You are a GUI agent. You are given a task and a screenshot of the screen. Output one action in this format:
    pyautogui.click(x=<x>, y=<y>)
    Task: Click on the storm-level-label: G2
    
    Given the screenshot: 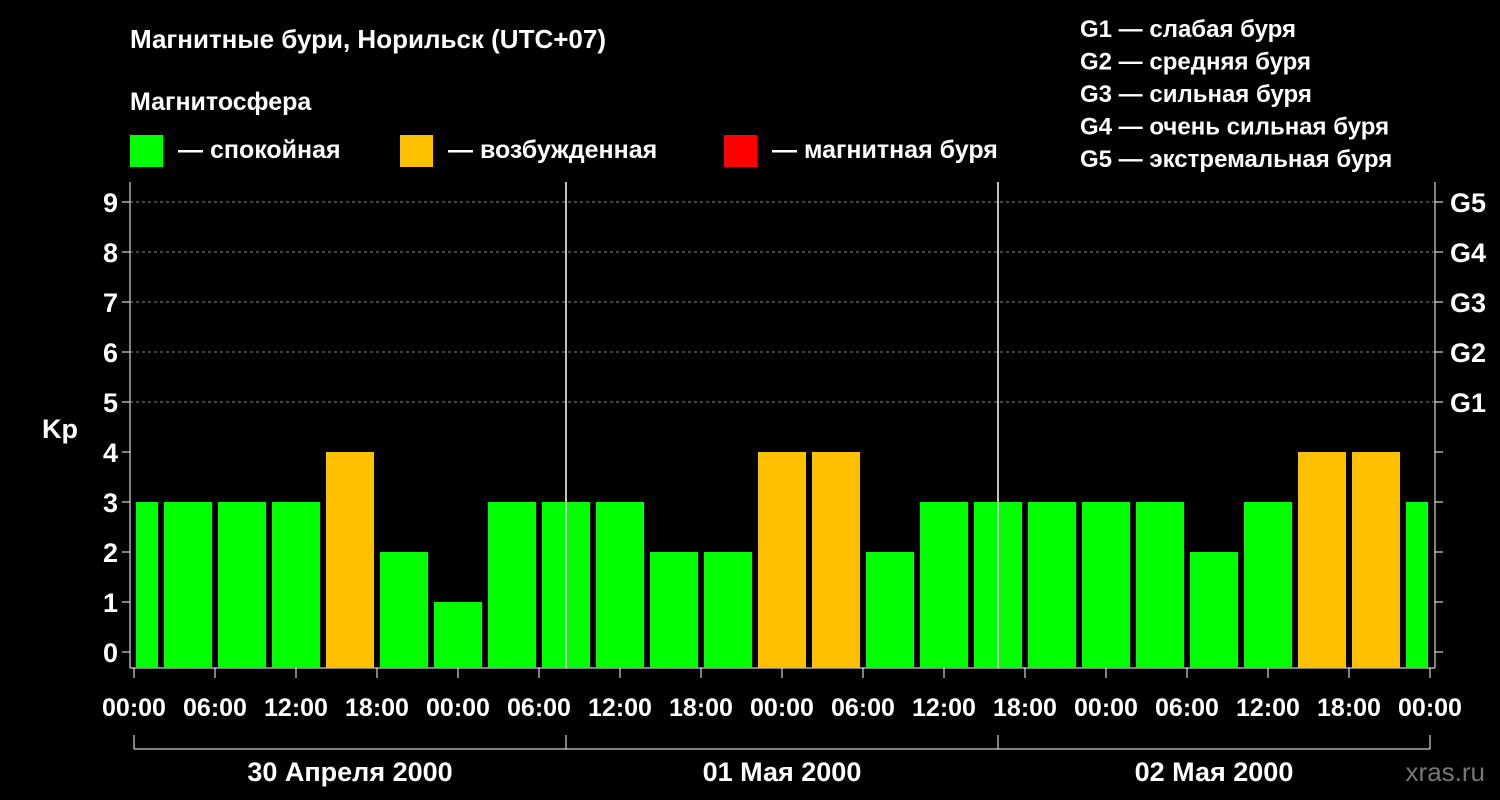 What is the action you would take?
    pyautogui.click(x=1468, y=353)
    